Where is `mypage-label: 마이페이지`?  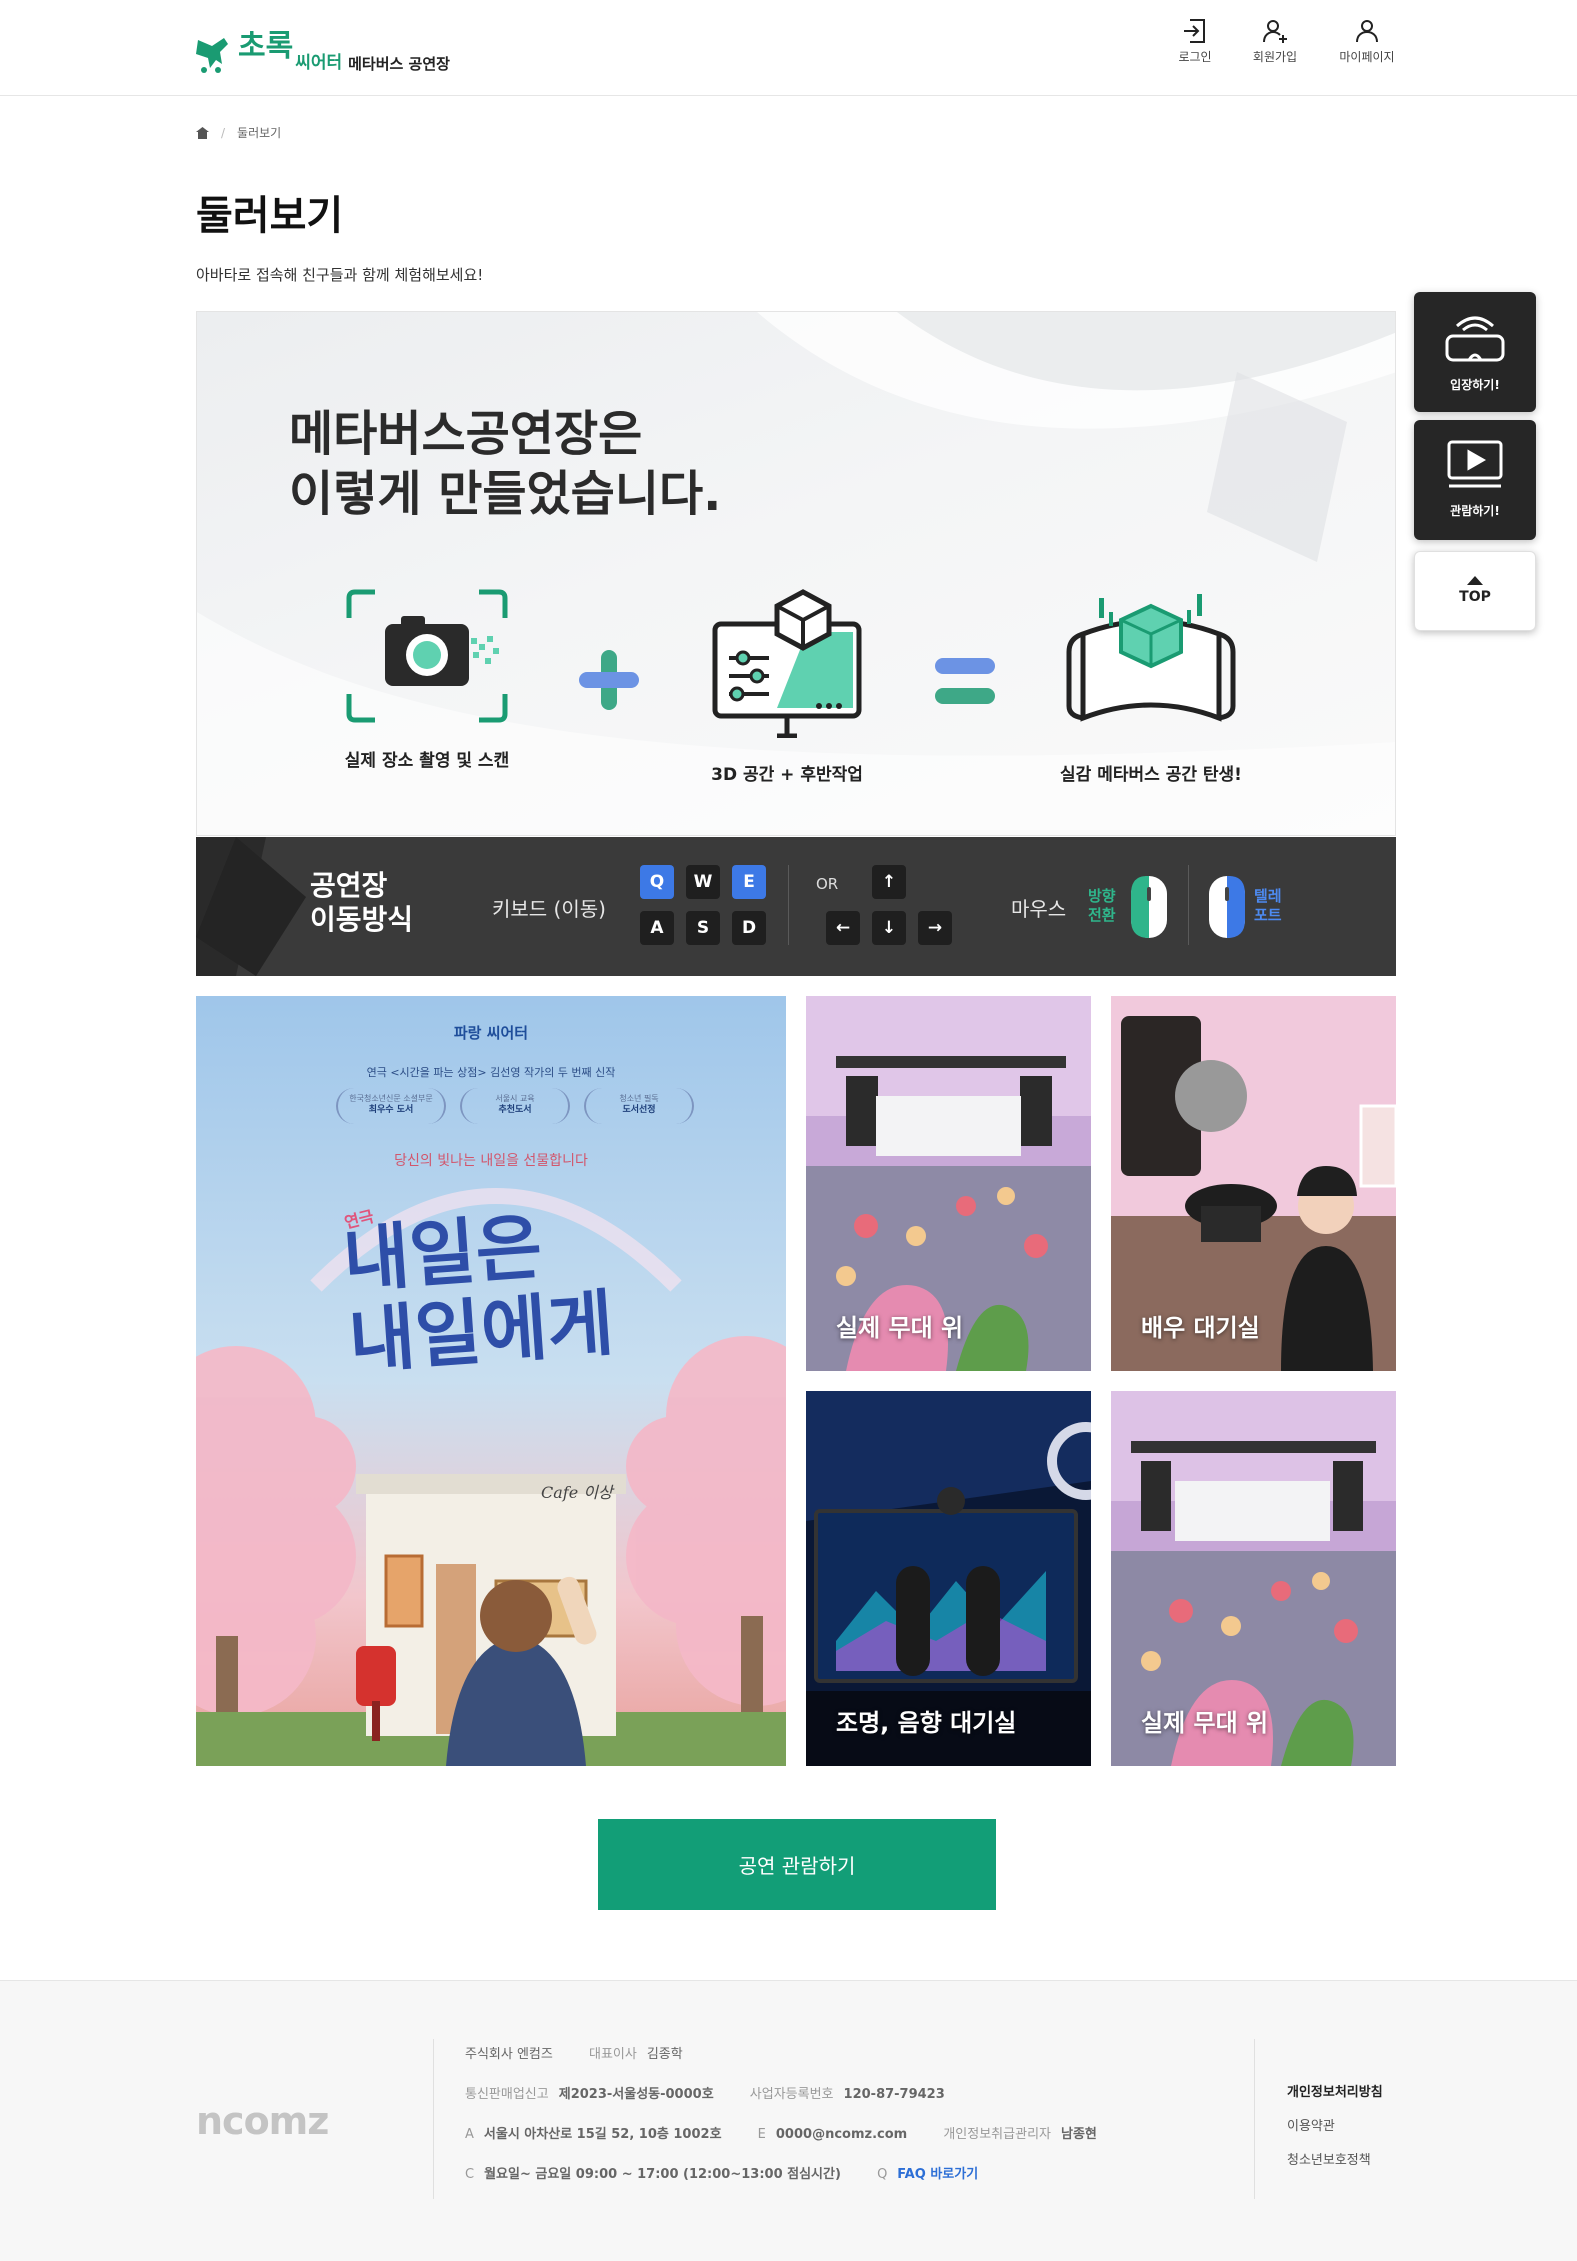
mypage-label: 마이페이지 is located at coordinates (1367, 57).